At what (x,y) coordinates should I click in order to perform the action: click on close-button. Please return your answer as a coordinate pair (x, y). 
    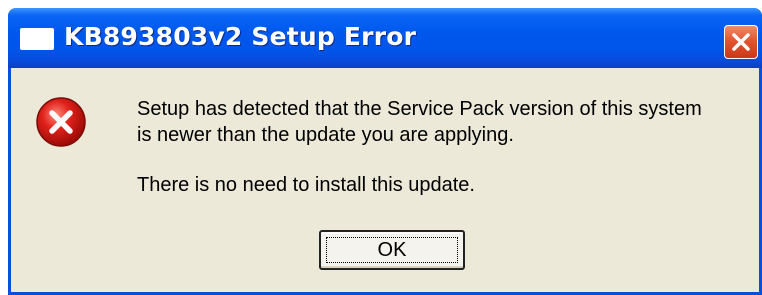
    Looking at the image, I should click on (741, 42).